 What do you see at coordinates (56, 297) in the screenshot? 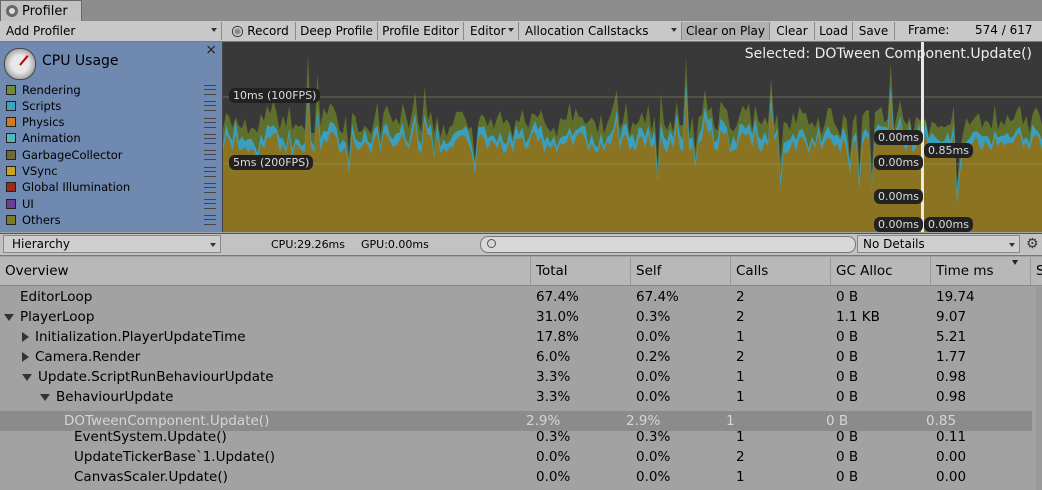
I see `row-name: EditorLoop` at bounding box center [56, 297].